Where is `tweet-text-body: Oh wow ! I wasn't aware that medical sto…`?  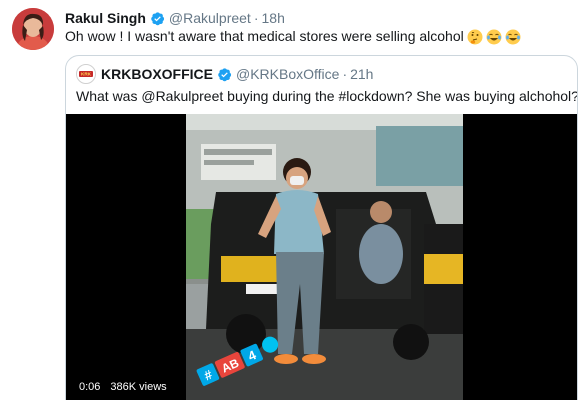
tweet-text-body: Oh wow ! I wasn't aware that medical sto… is located at coordinates (264, 36).